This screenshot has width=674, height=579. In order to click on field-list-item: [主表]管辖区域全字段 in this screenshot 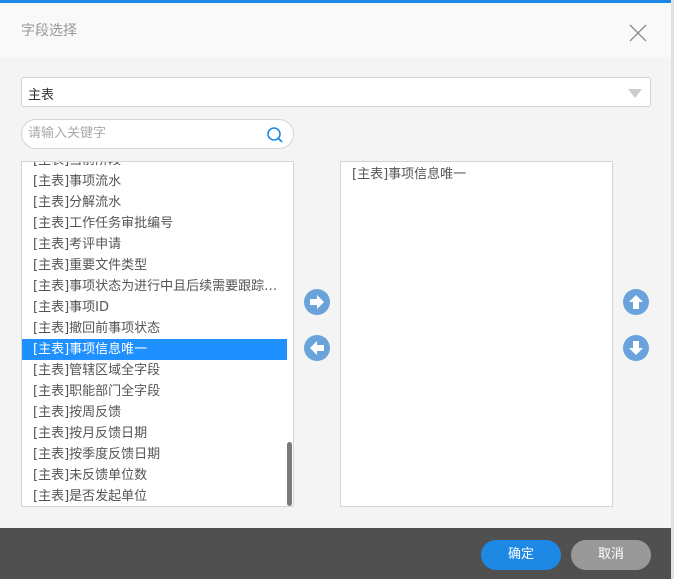, I will do `click(154, 370)`.